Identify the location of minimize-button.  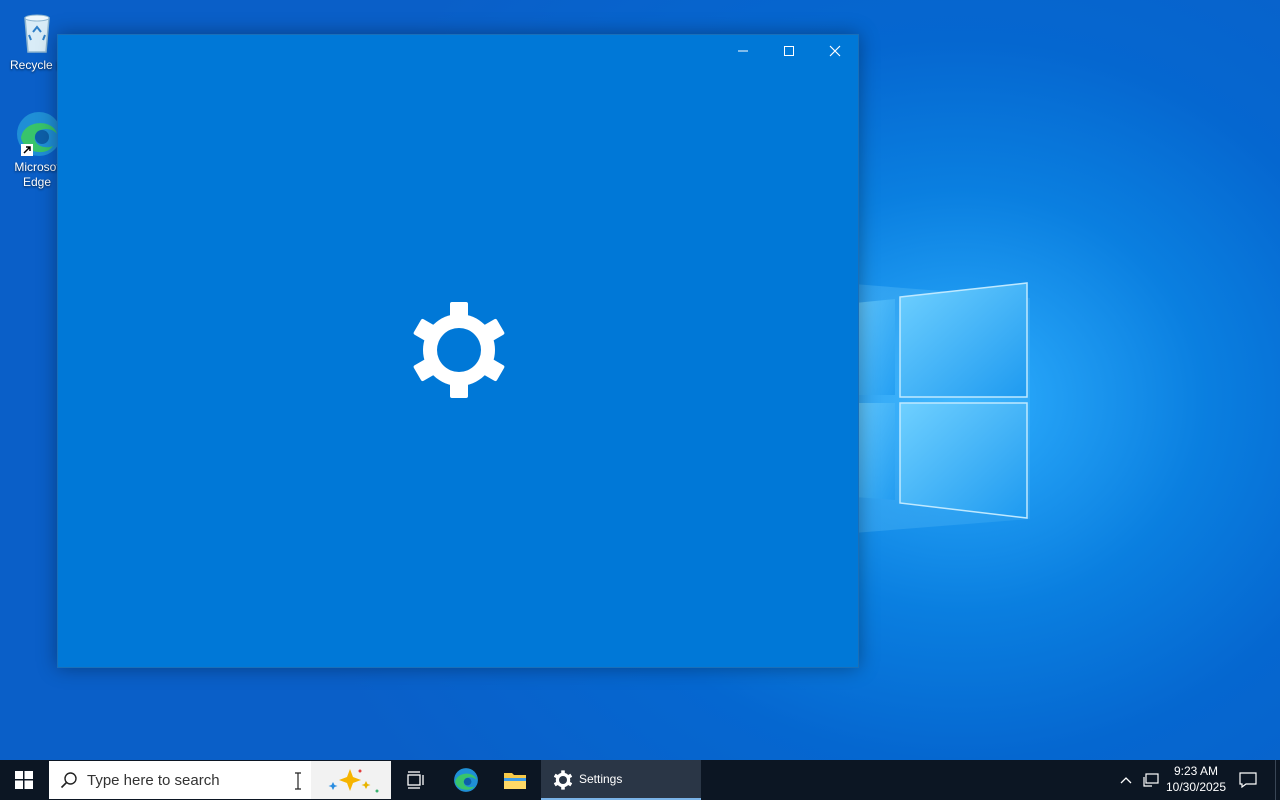
(743, 51).